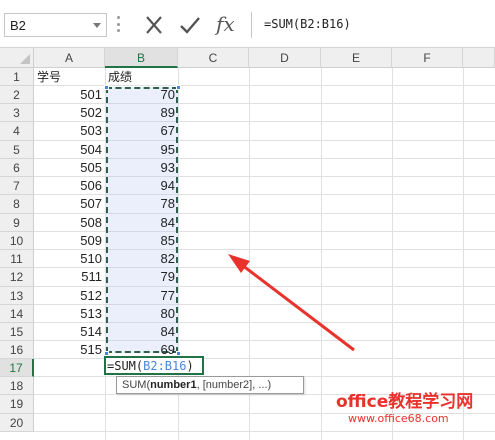  What do you see at coordinates (173, 385) in the screenshot?
I see `tooltip-arg-number1: number1` at bounding box center [173, 385].